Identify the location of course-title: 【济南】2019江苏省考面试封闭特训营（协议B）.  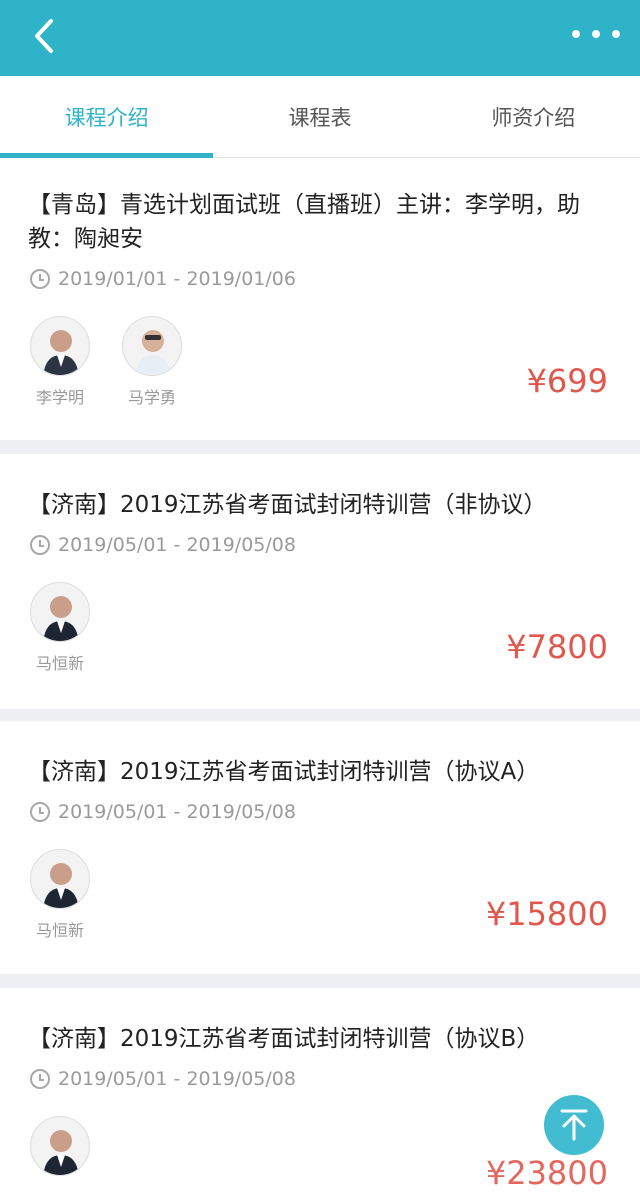
(284, 1039).